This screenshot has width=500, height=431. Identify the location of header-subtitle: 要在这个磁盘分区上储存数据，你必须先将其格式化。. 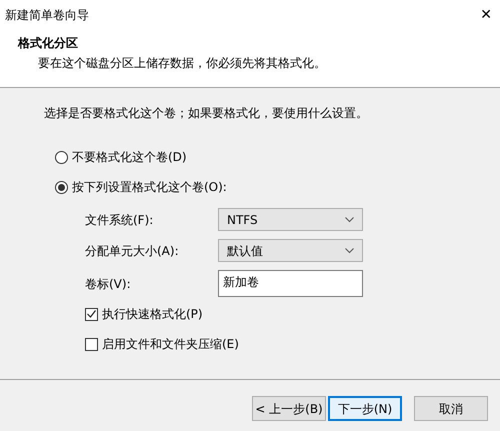
(182, 63).